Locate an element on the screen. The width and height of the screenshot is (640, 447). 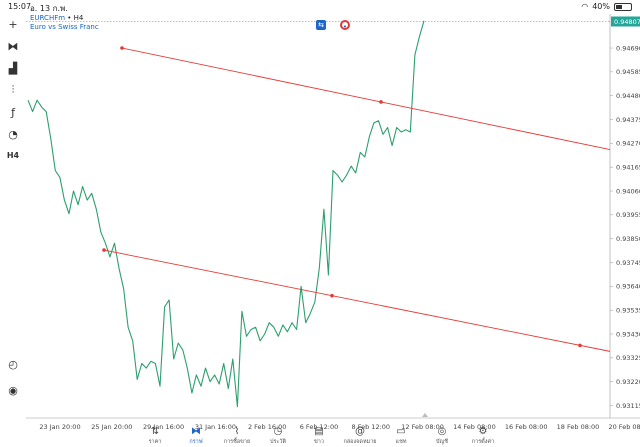
tab-label: กราฟ is located at coordinates (196, 442).